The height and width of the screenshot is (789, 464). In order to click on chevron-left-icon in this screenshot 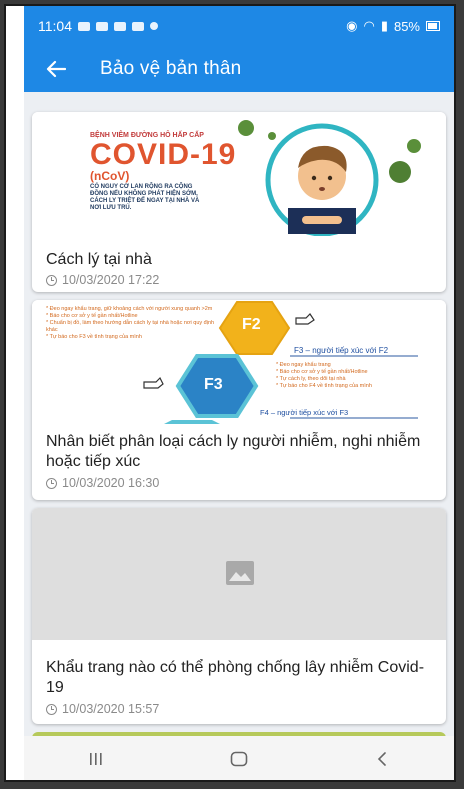, I will do `click(382, 759)`.